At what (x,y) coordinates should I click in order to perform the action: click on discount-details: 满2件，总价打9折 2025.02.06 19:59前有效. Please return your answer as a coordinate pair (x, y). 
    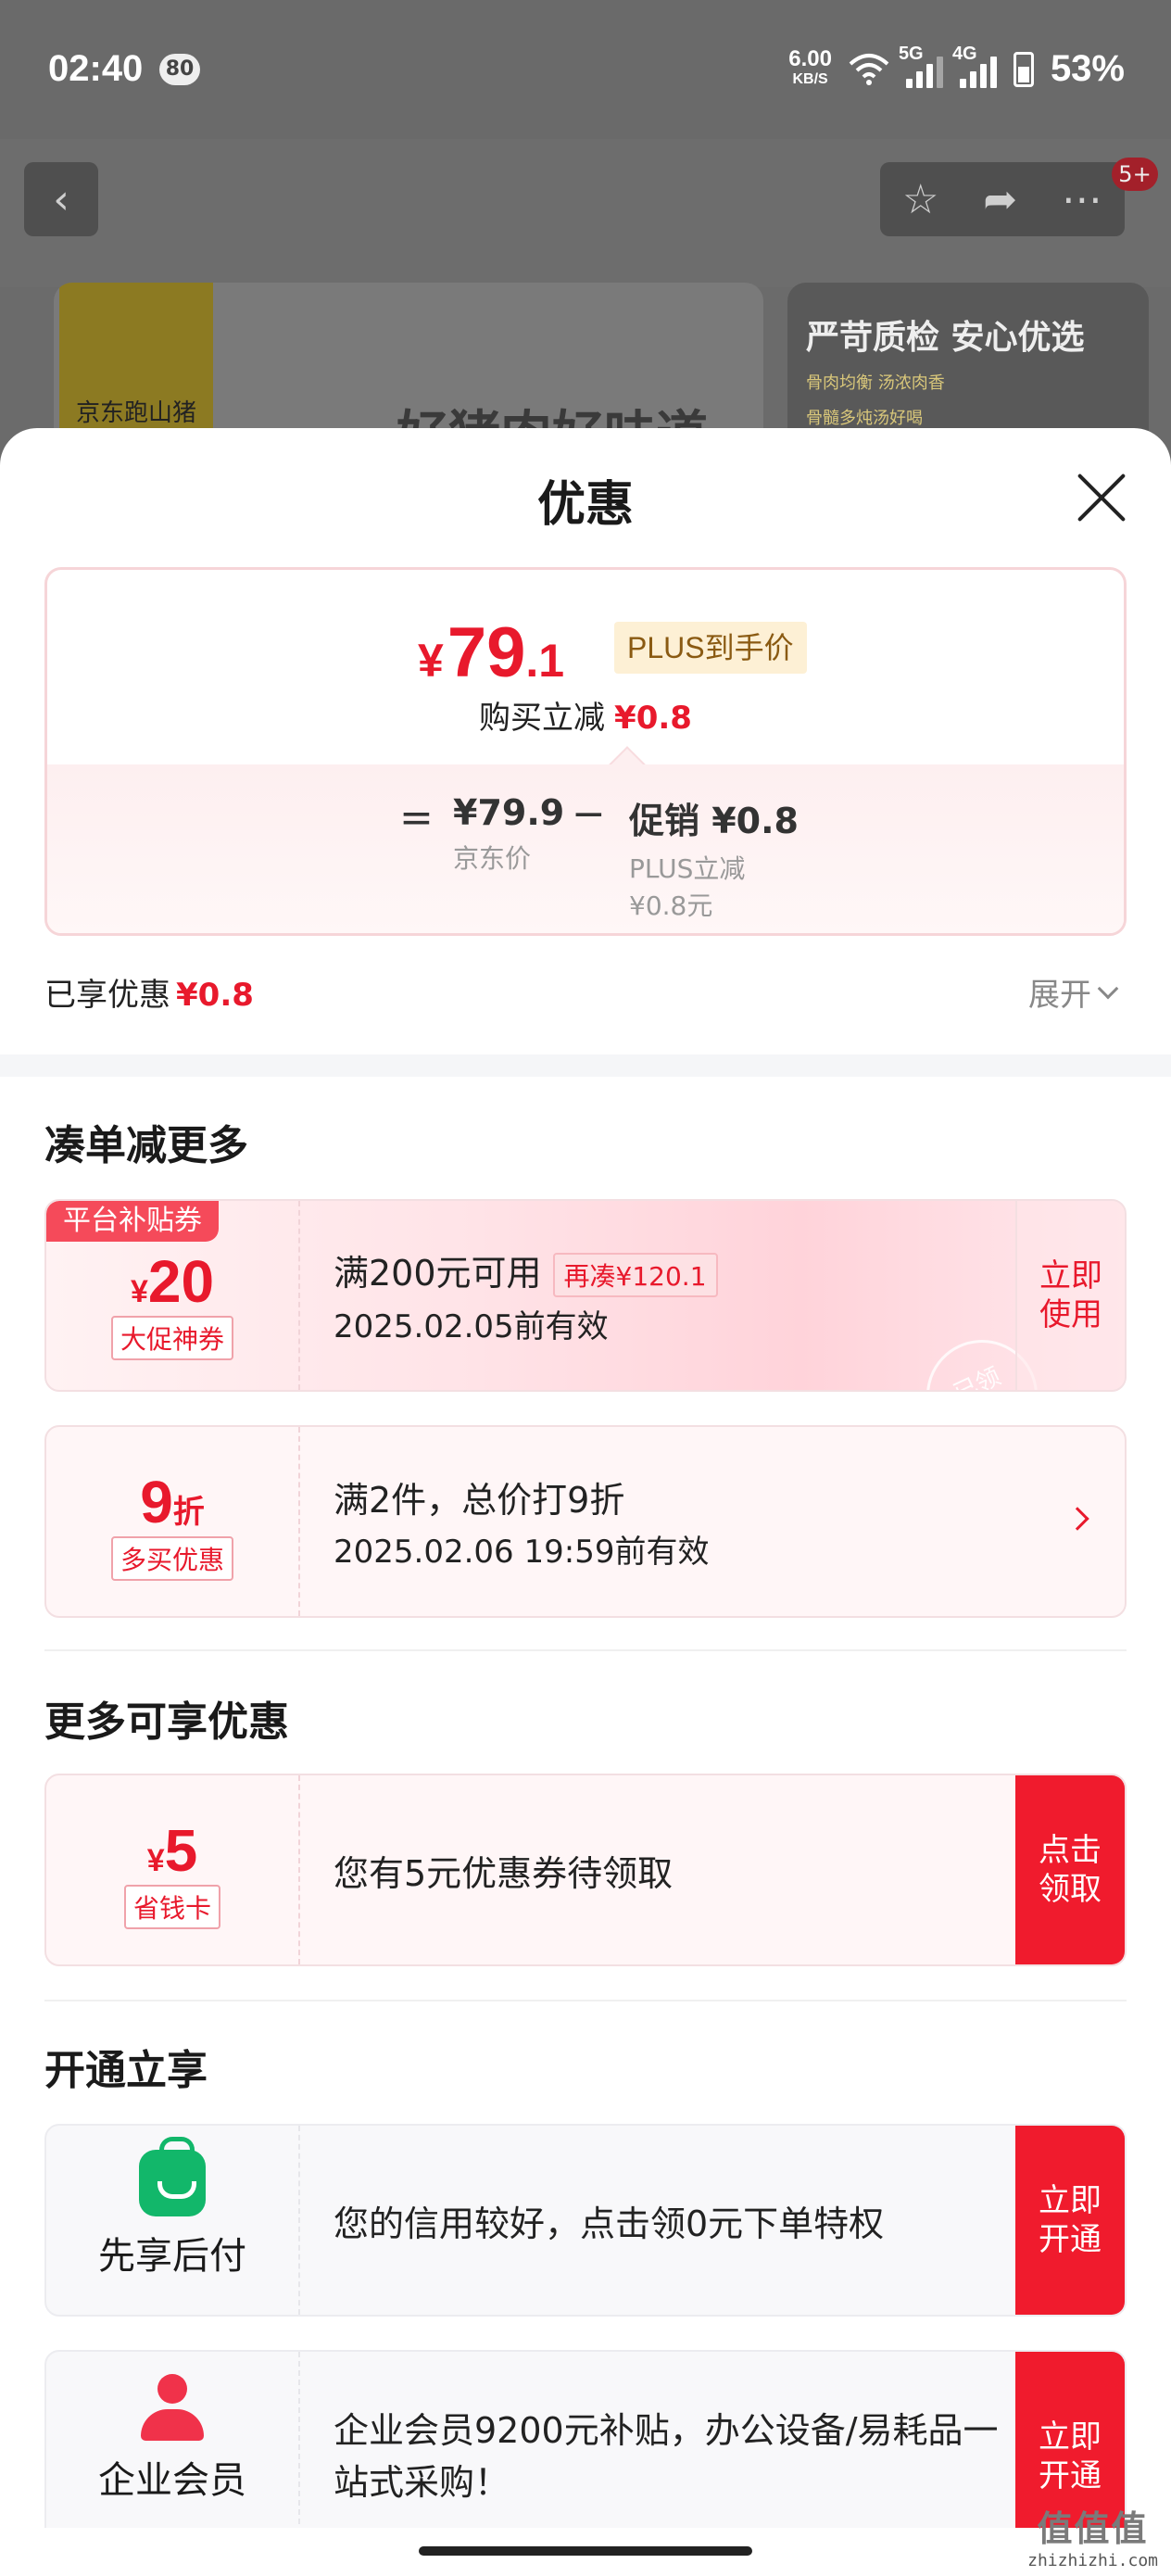
    Looking at the image, I should click on (522, 1521).